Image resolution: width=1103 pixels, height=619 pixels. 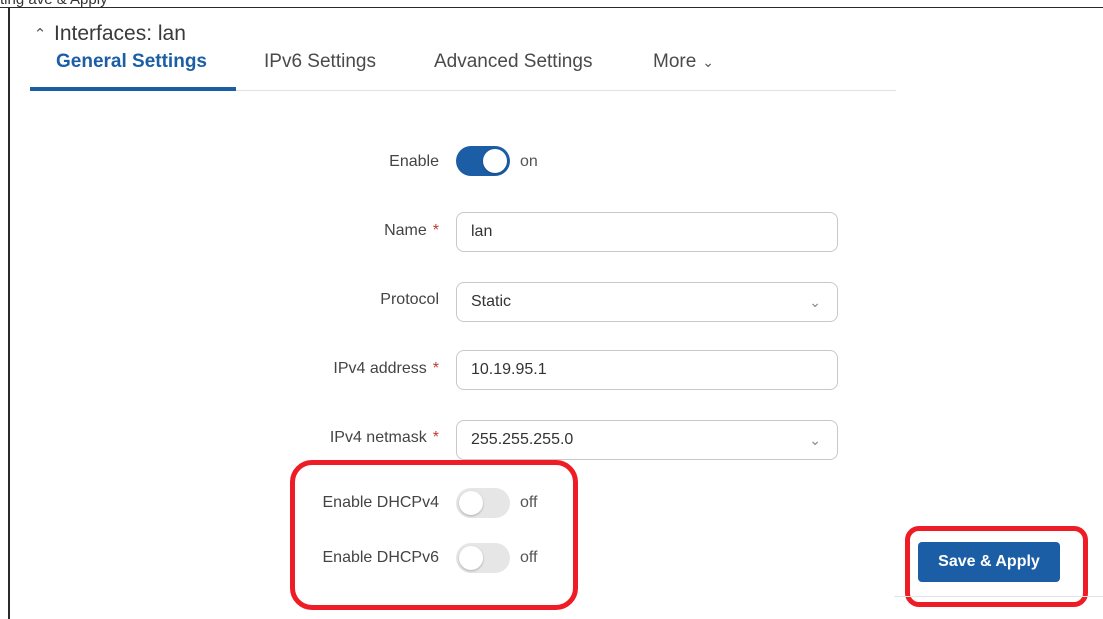 I want to click on ipv4-netmask-value: 255.255.255.0, so click(x=522, y=439).